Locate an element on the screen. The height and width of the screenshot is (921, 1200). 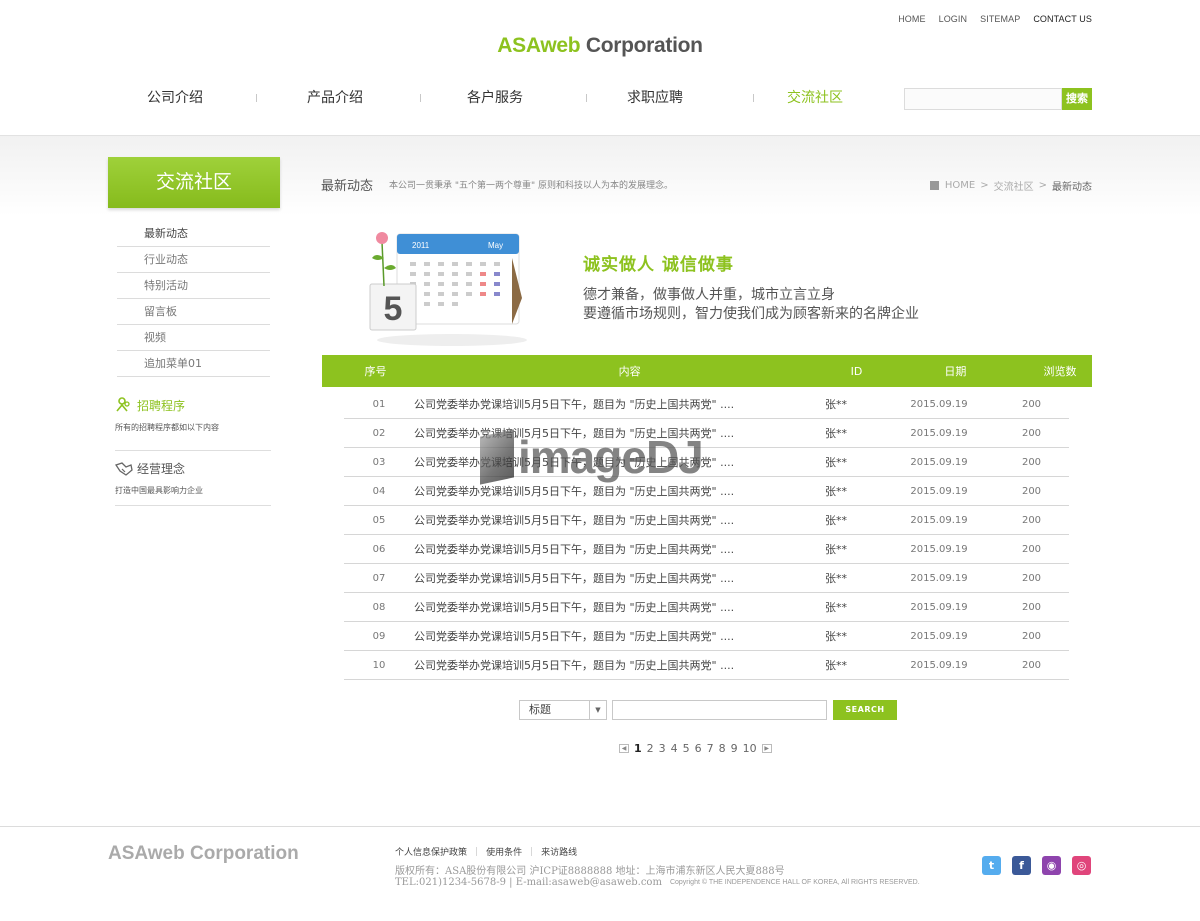
page-link: 9 is located at coordinates (734, 748).